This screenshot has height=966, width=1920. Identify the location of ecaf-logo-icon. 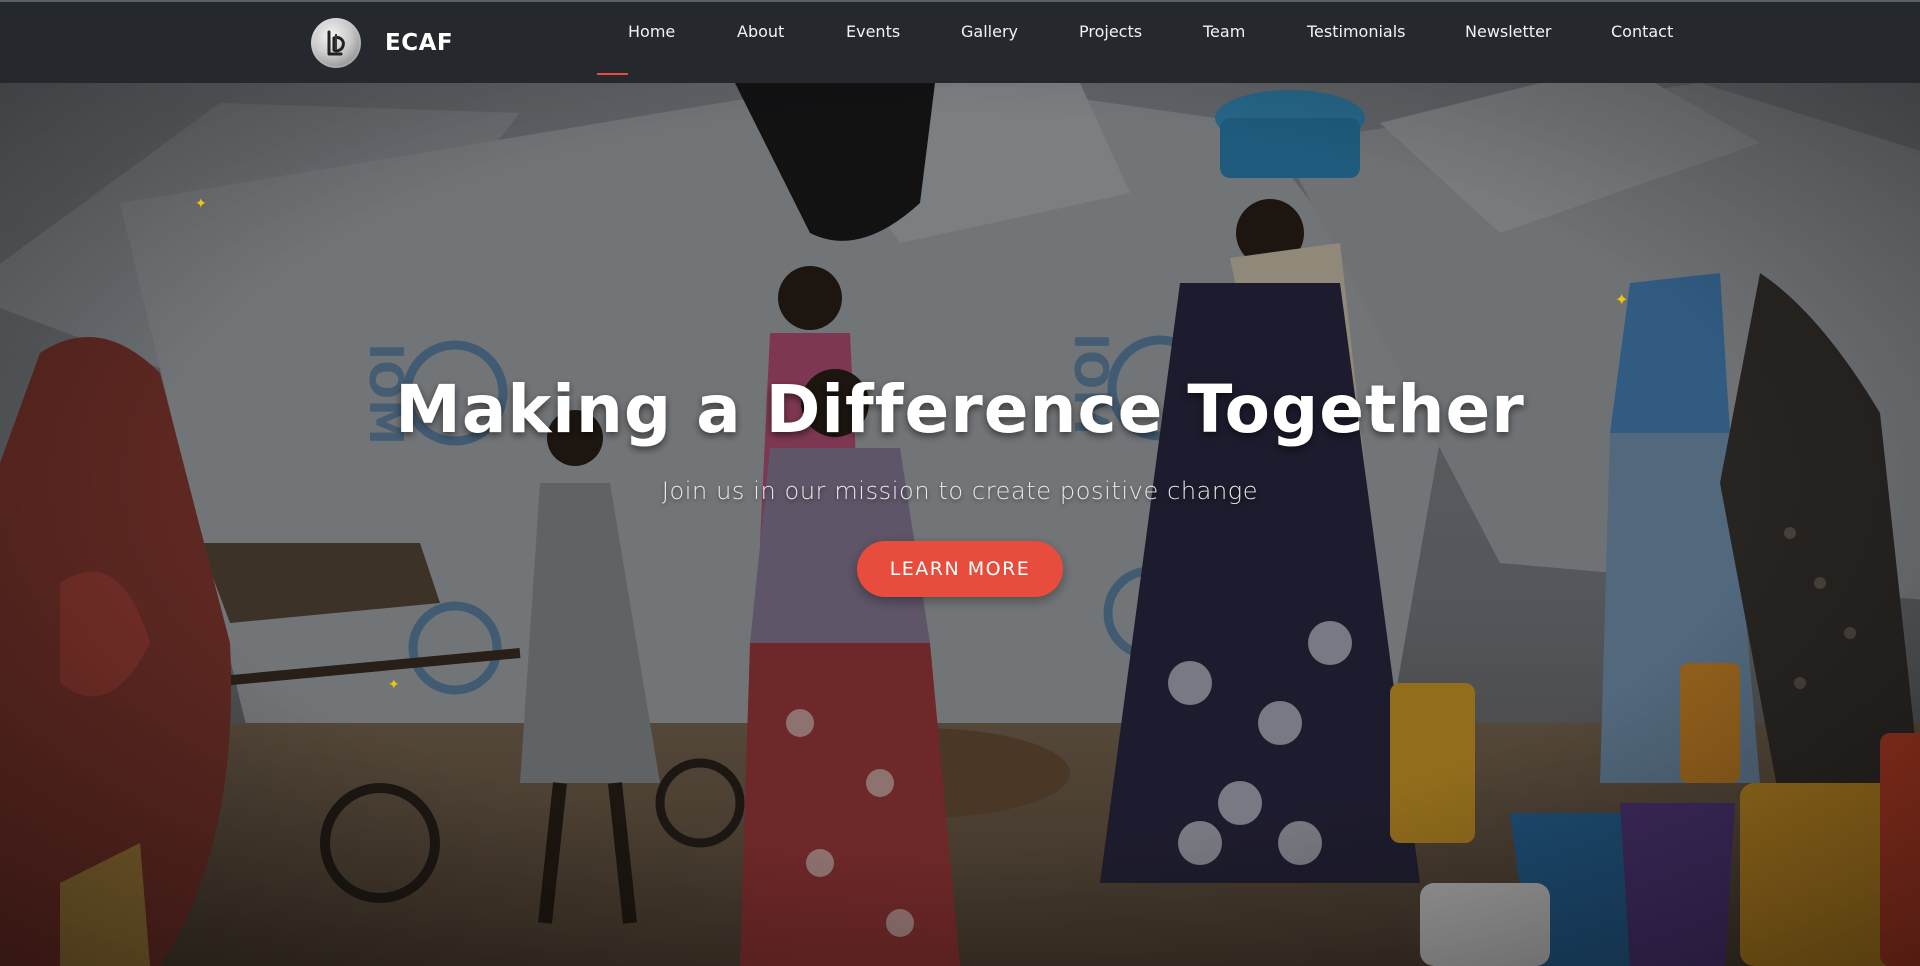
(336, 43).